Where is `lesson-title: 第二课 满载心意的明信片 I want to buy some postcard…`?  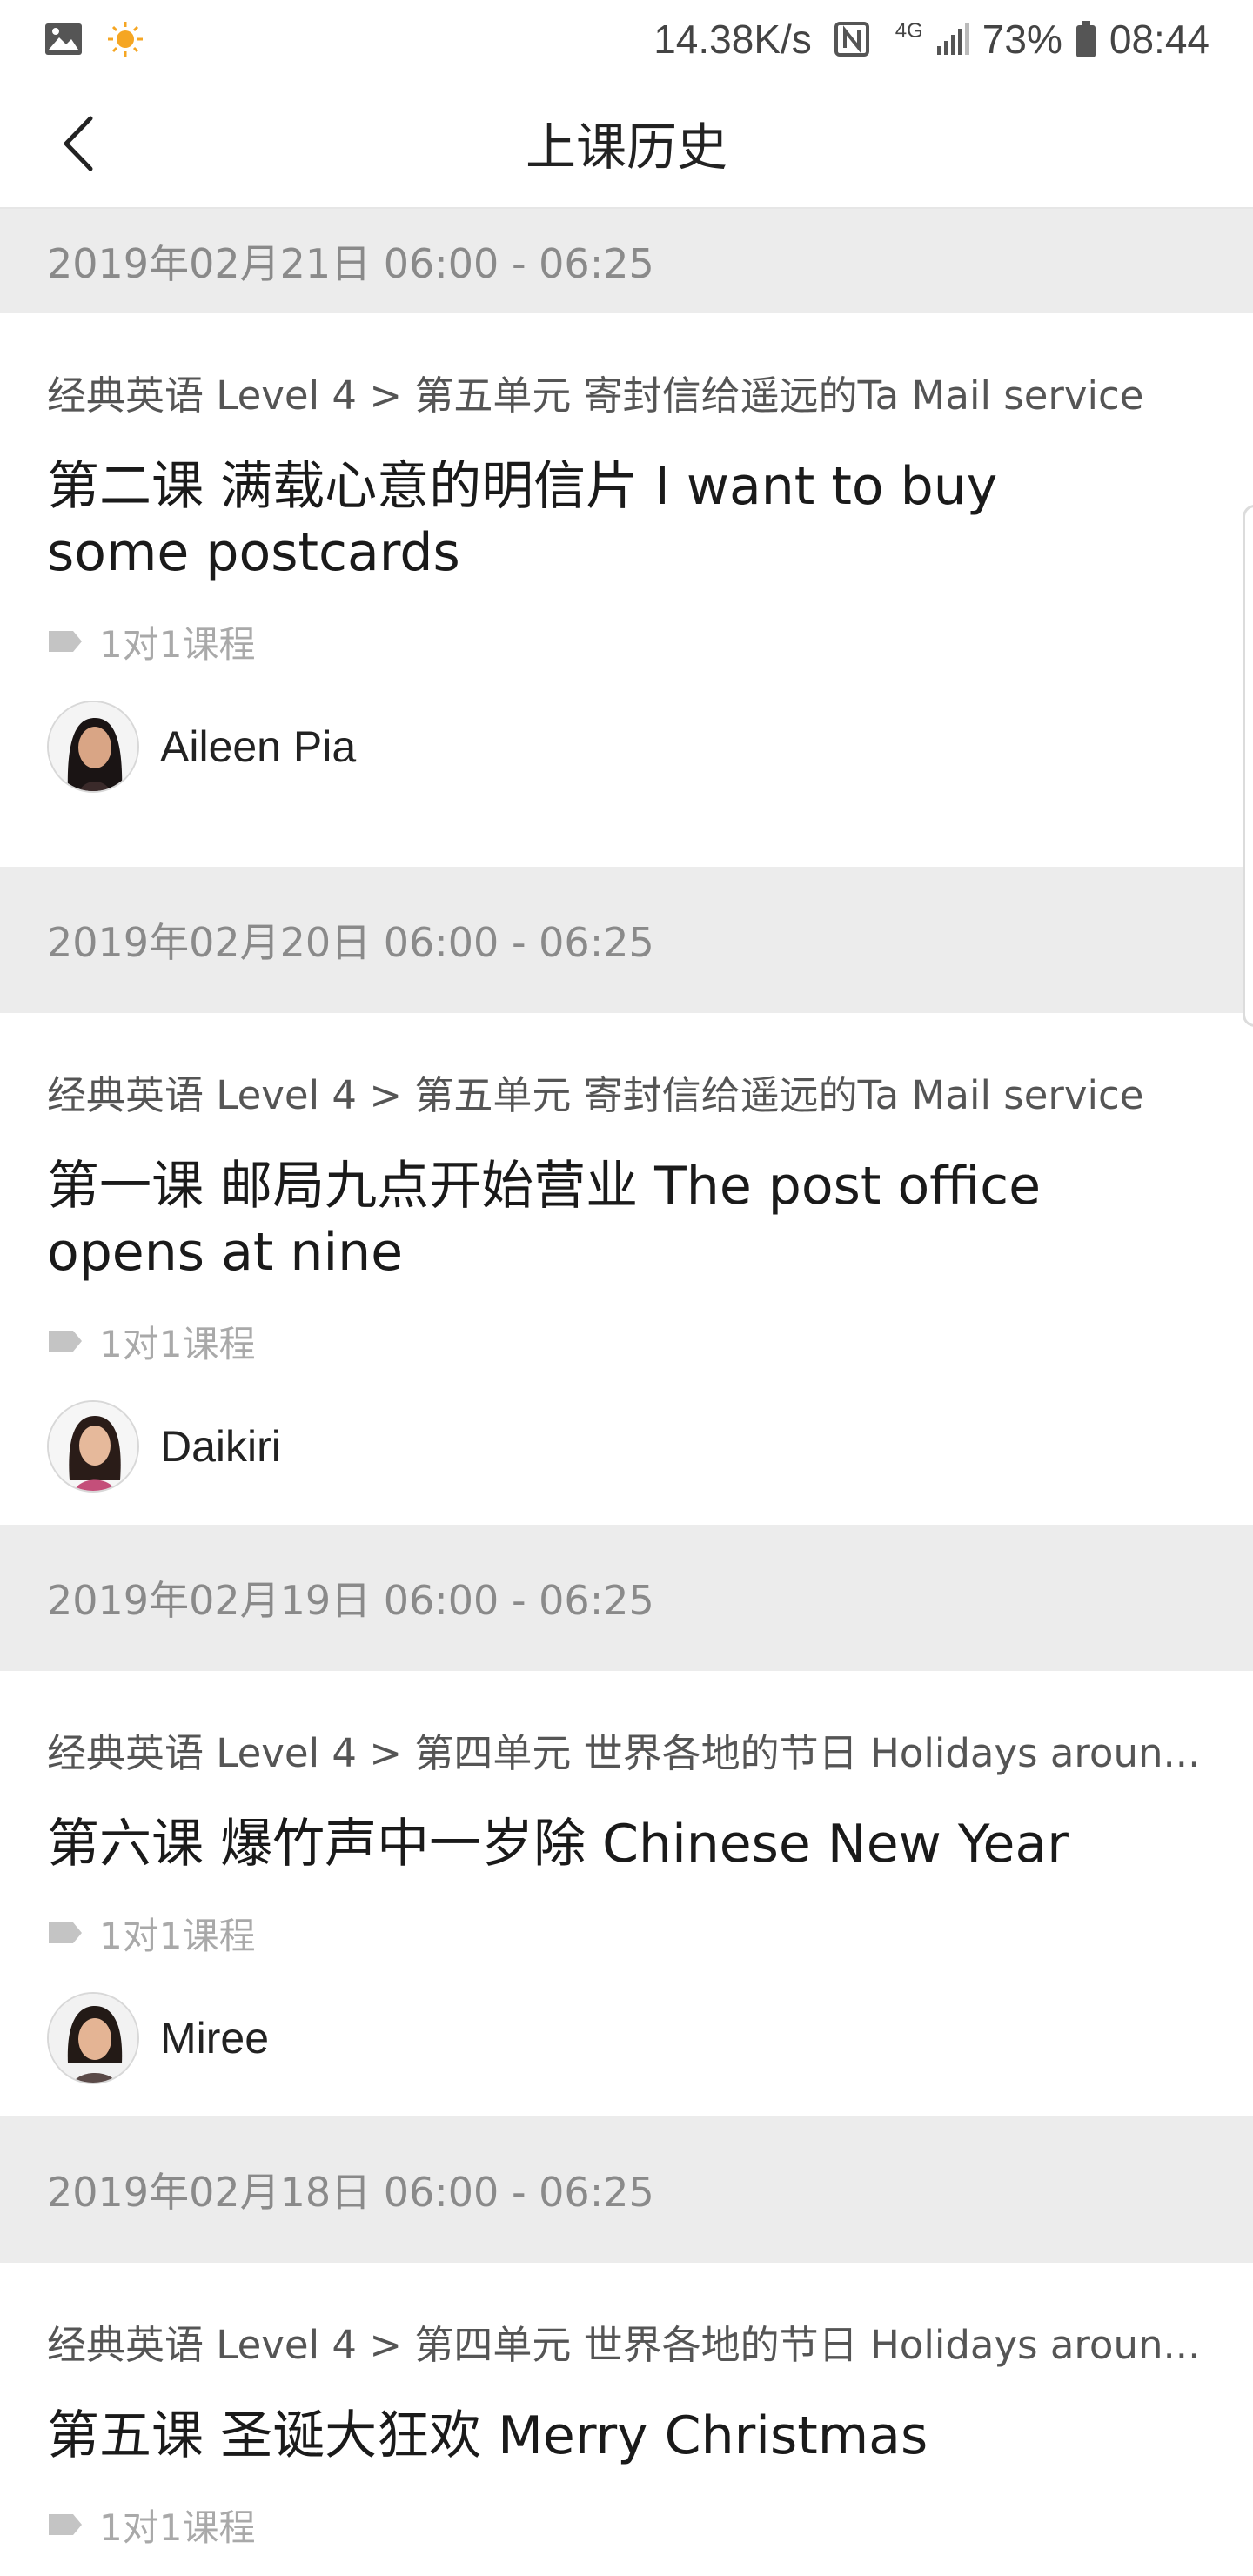
lesson-title: 第二课 满载心意的明信片 I want to buy some postcard… is located at coordinates (522, 519).